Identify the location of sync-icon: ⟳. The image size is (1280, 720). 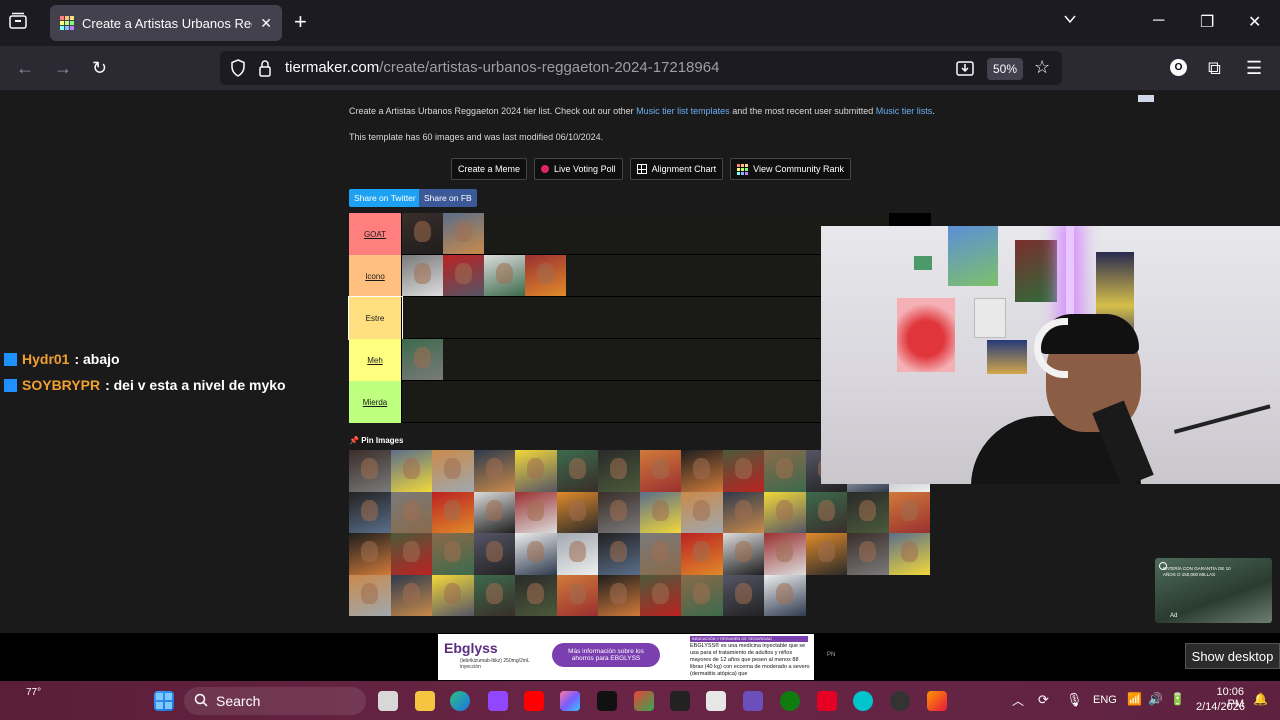
(1043, 700).